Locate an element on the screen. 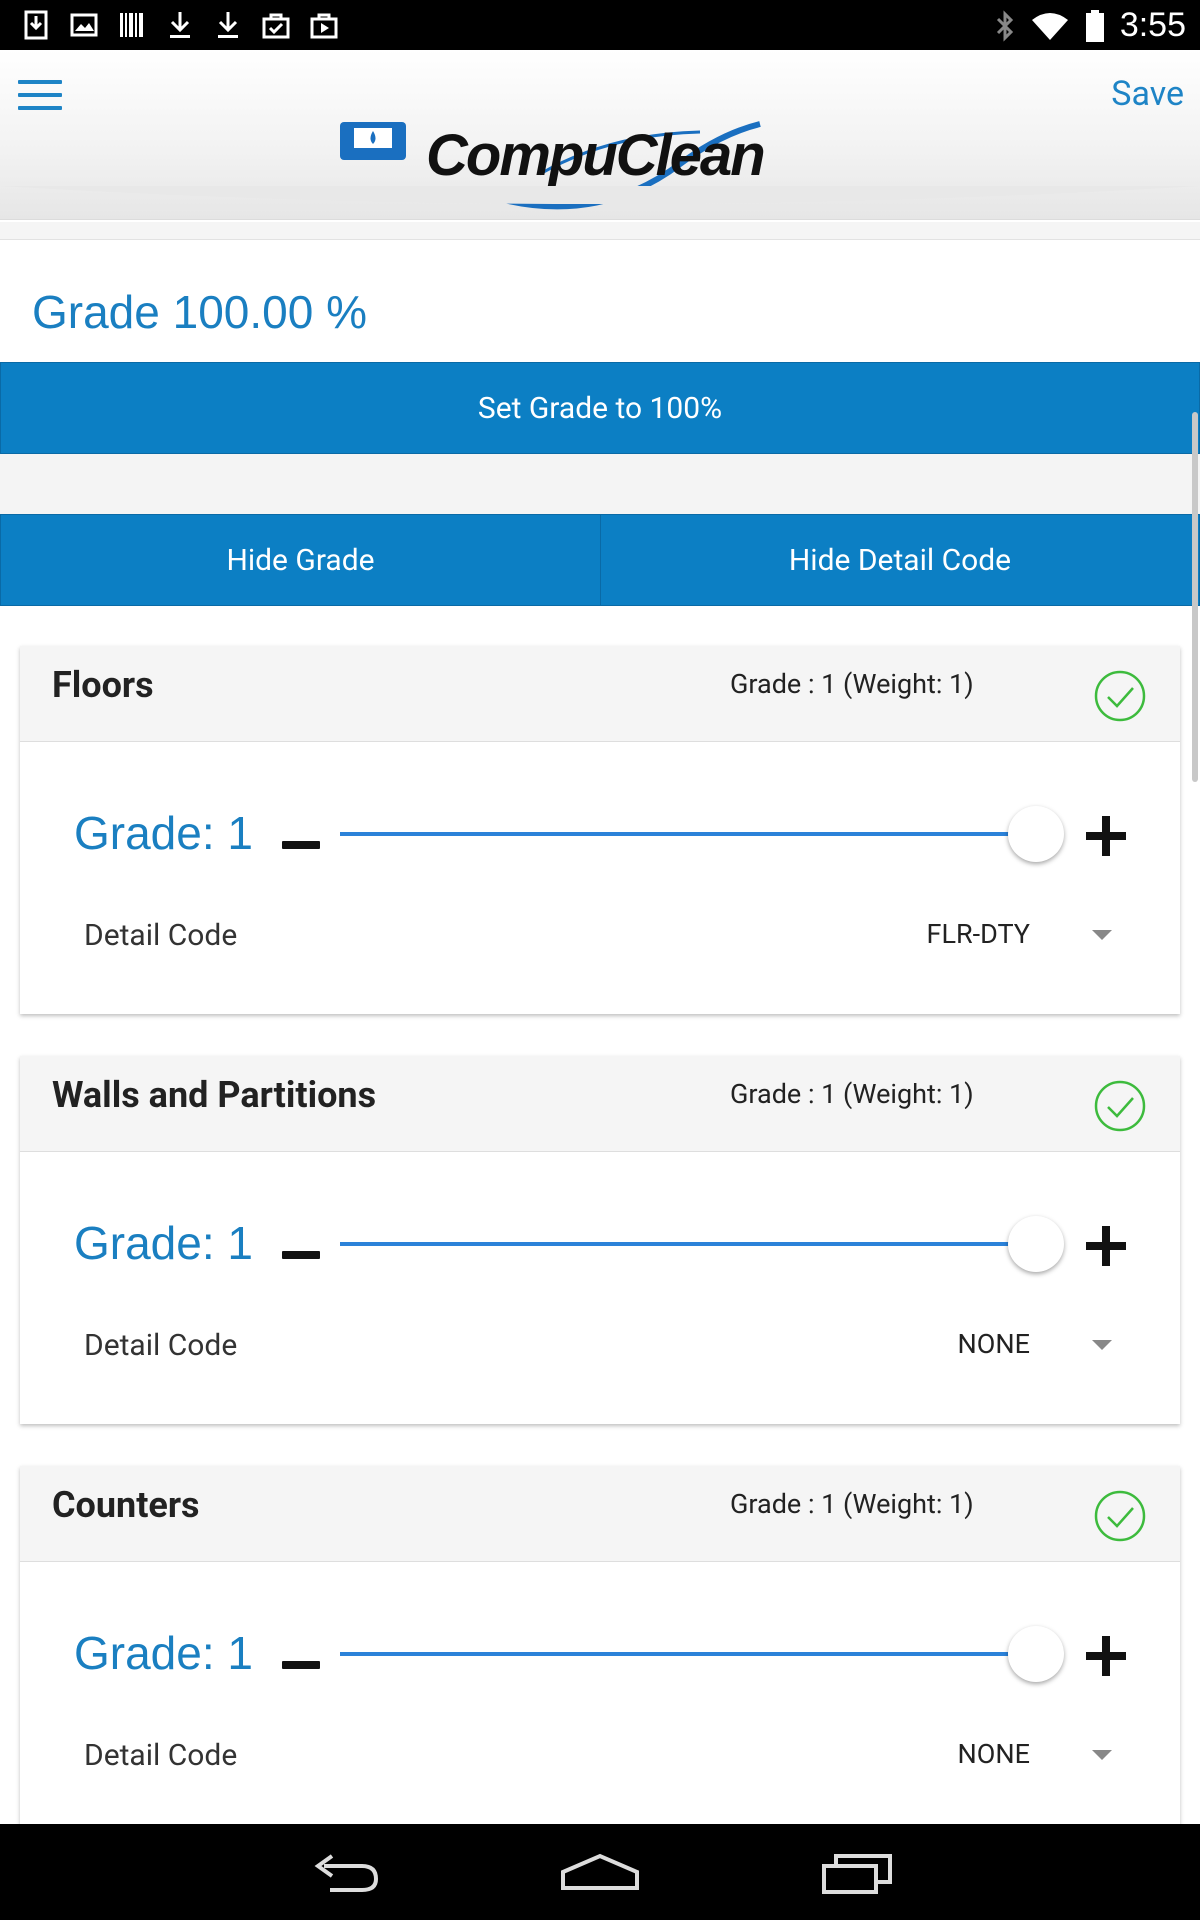  shopping-bag-check-icon is located at coordinates (276, 25).